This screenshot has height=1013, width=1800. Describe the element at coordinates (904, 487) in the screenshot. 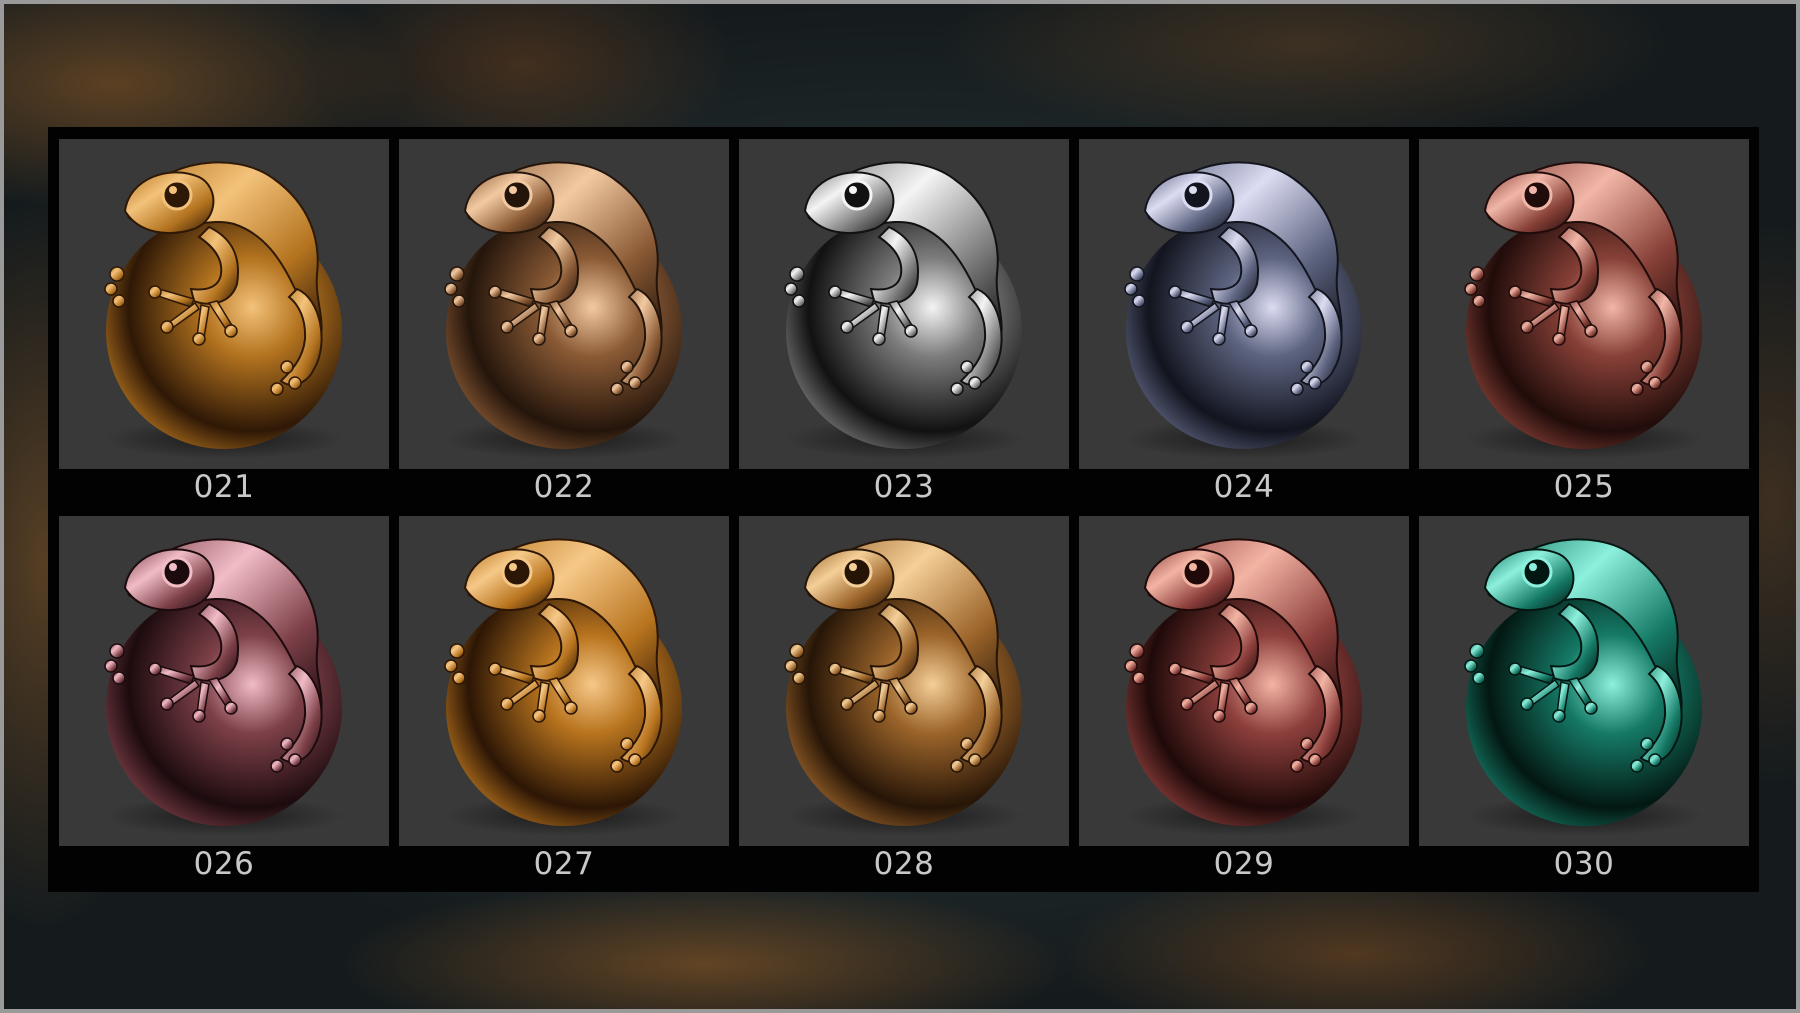

I see `material-label: 023` at that location.